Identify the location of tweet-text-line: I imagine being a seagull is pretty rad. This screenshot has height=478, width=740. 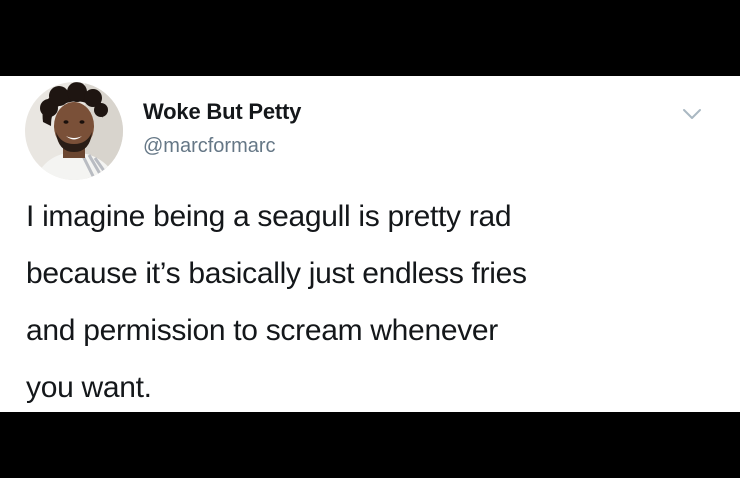
(269, 216).